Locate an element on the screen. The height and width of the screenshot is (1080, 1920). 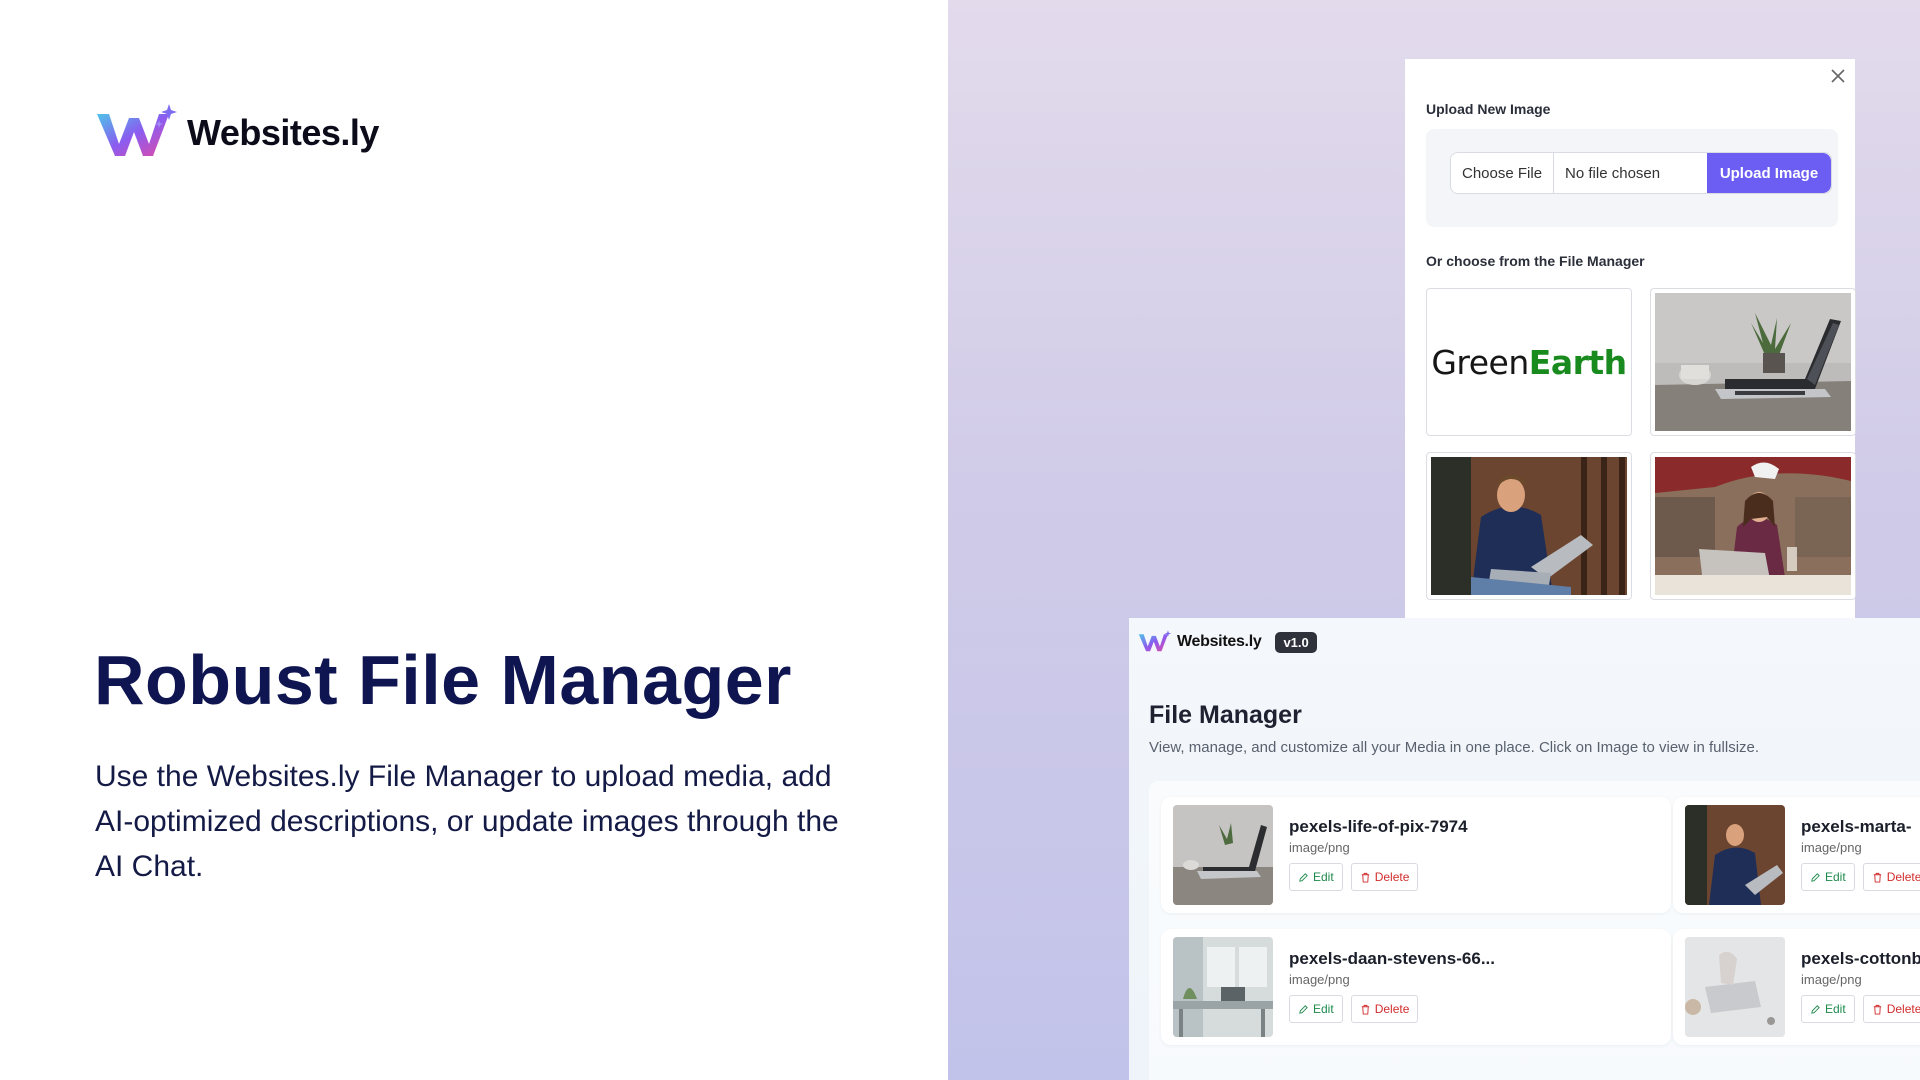
woman-laptop-photo-icon is located at coordinates (1753, 526).